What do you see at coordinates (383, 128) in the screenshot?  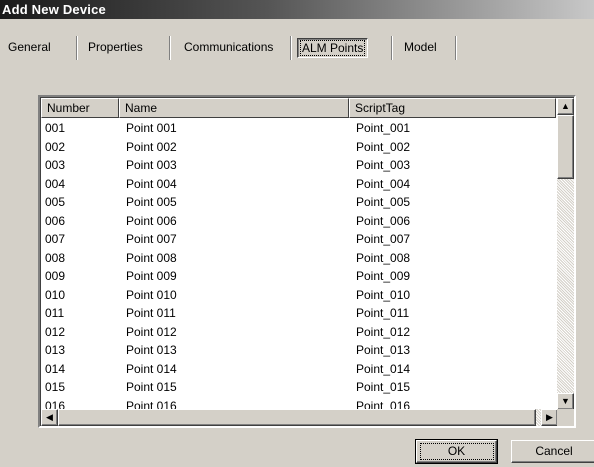 I see `scripttag-cell: Point_001` at bounding box center [383, 128].